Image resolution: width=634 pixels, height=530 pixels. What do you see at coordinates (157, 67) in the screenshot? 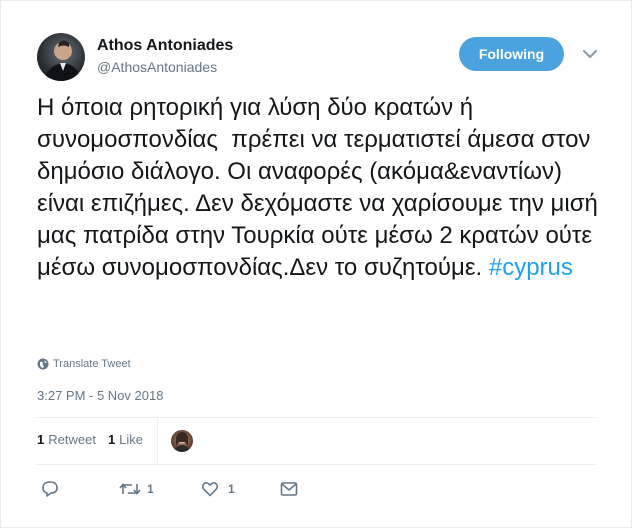
I see `author-handle: @AthosAntoniades` at bounding box center [157, 67].